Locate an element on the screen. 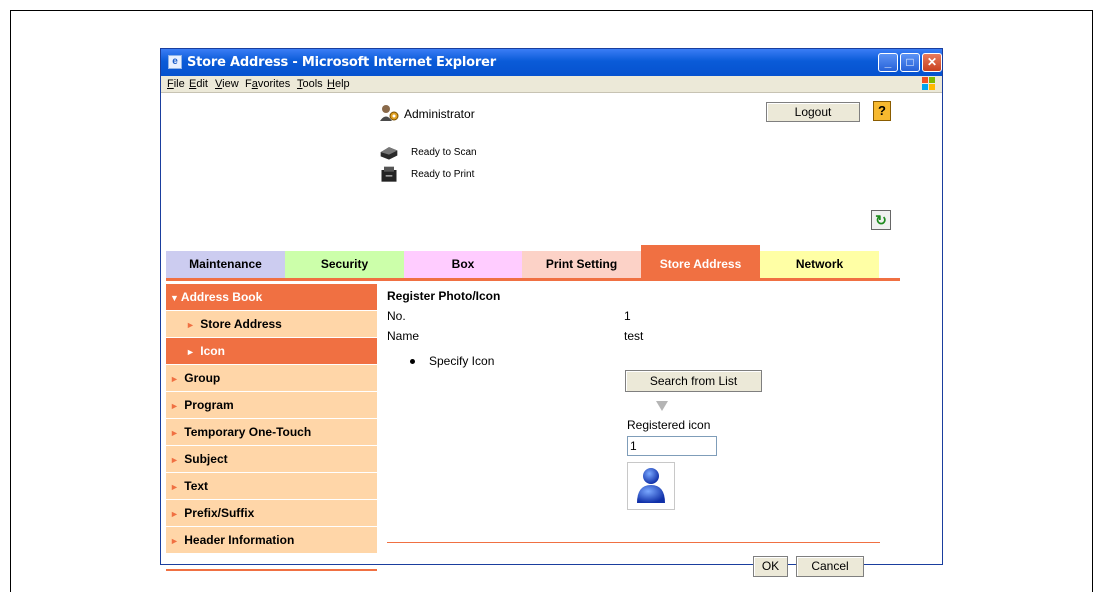 The width and height of the screenshot is (1103, 592). ok-button: OK is located at coordinates (770, 566).